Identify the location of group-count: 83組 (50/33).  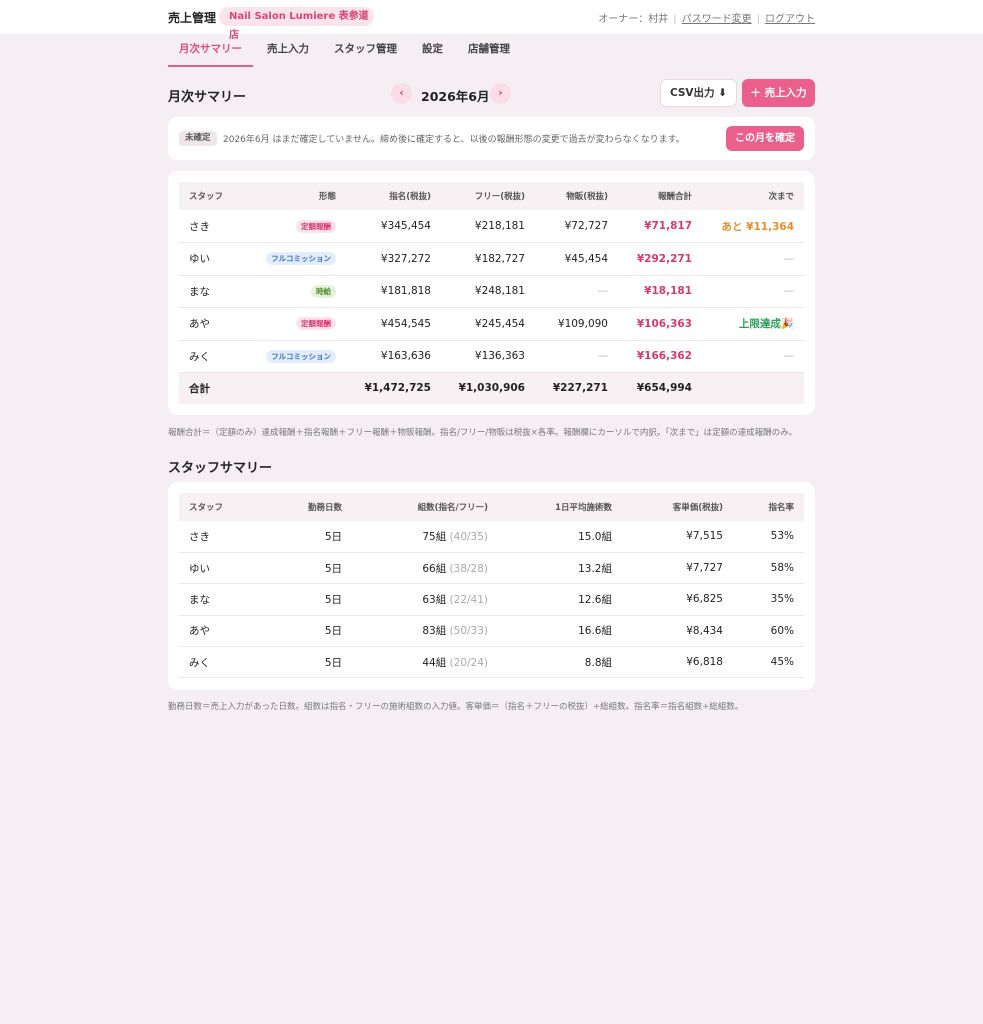
(425, 631).